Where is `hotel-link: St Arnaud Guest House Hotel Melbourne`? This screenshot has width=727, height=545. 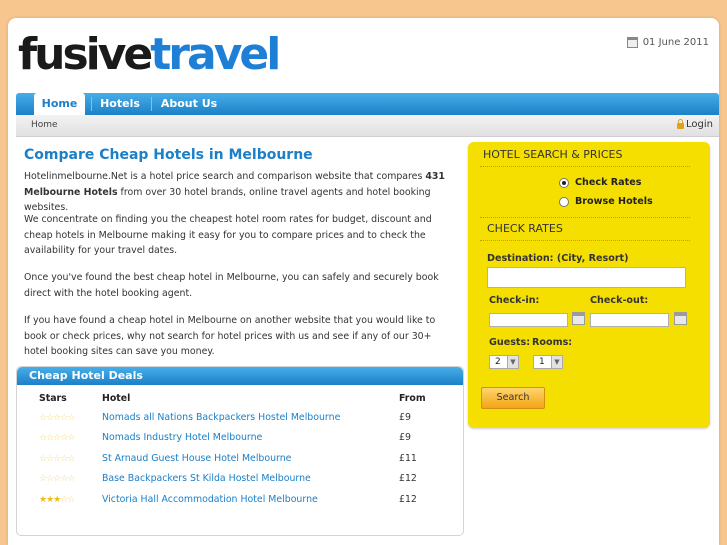
hotel-link: St Arnaud Guest House Hotel Melbourne is located at coordinates (250, 458).